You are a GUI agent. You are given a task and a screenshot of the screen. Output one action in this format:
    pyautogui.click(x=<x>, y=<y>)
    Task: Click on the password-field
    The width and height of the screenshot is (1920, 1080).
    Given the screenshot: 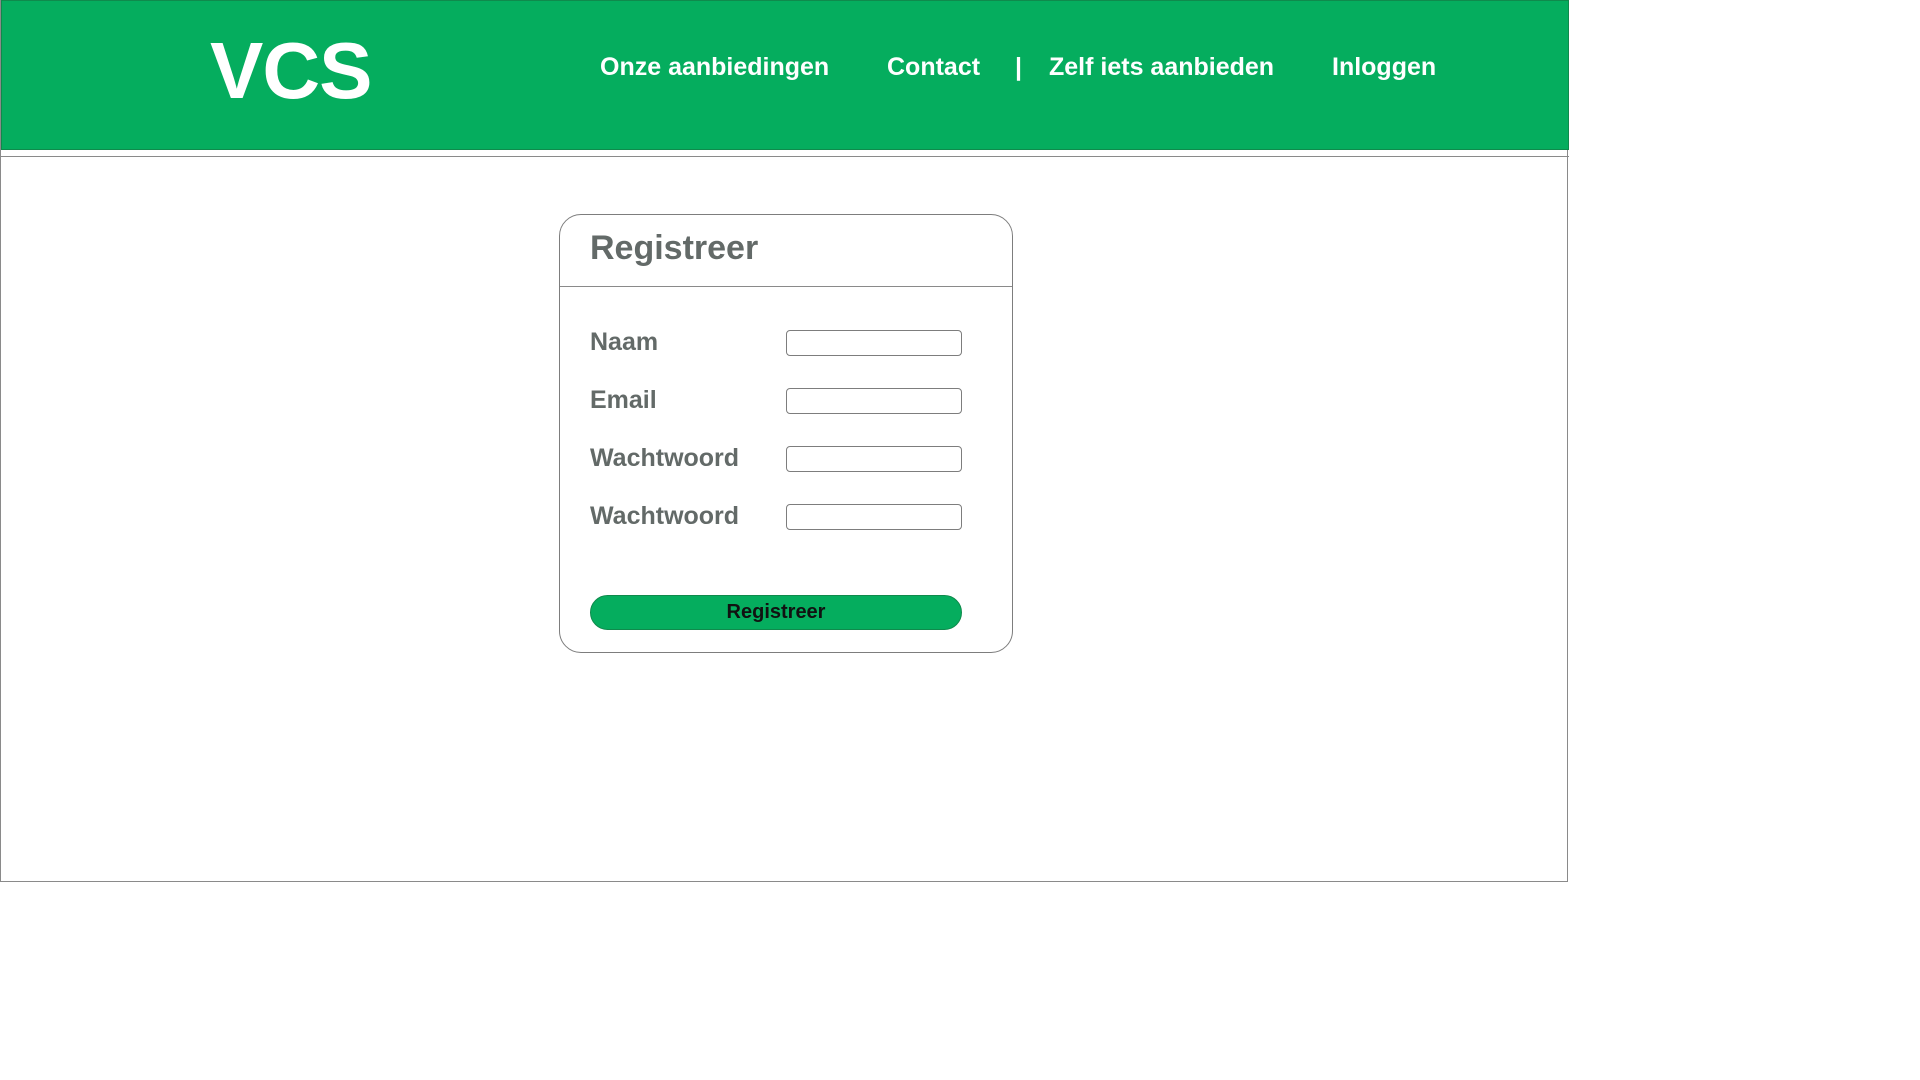 What is the action you would take?
    pyautogui.click(x=874, y=459)
    